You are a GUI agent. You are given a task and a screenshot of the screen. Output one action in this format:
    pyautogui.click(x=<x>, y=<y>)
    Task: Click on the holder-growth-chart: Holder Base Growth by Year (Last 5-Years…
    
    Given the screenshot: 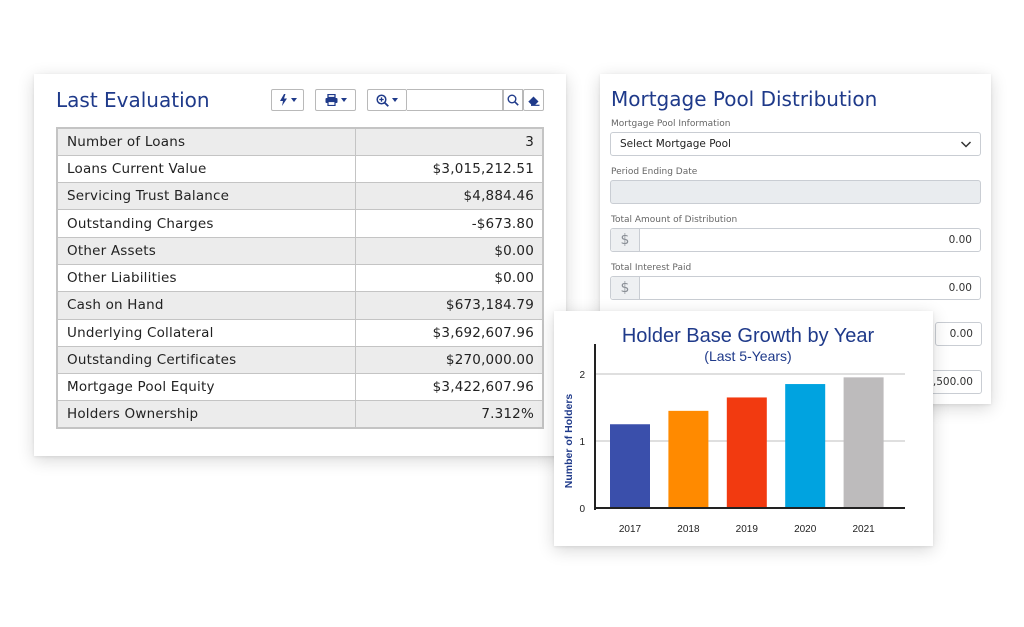 What is the action you would take?
    pyautogui.click(x=734, y=430)
    